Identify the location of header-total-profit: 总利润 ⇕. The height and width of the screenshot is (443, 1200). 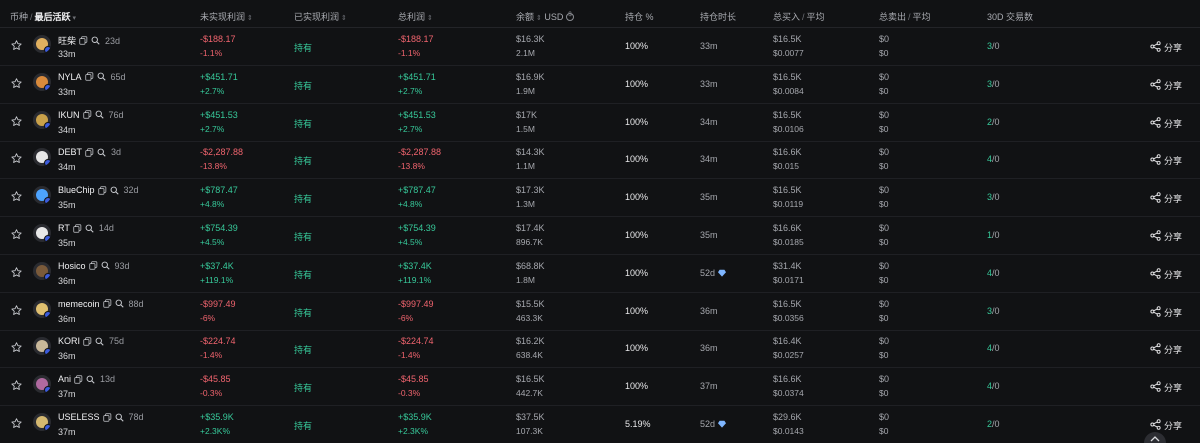
(415, 16).